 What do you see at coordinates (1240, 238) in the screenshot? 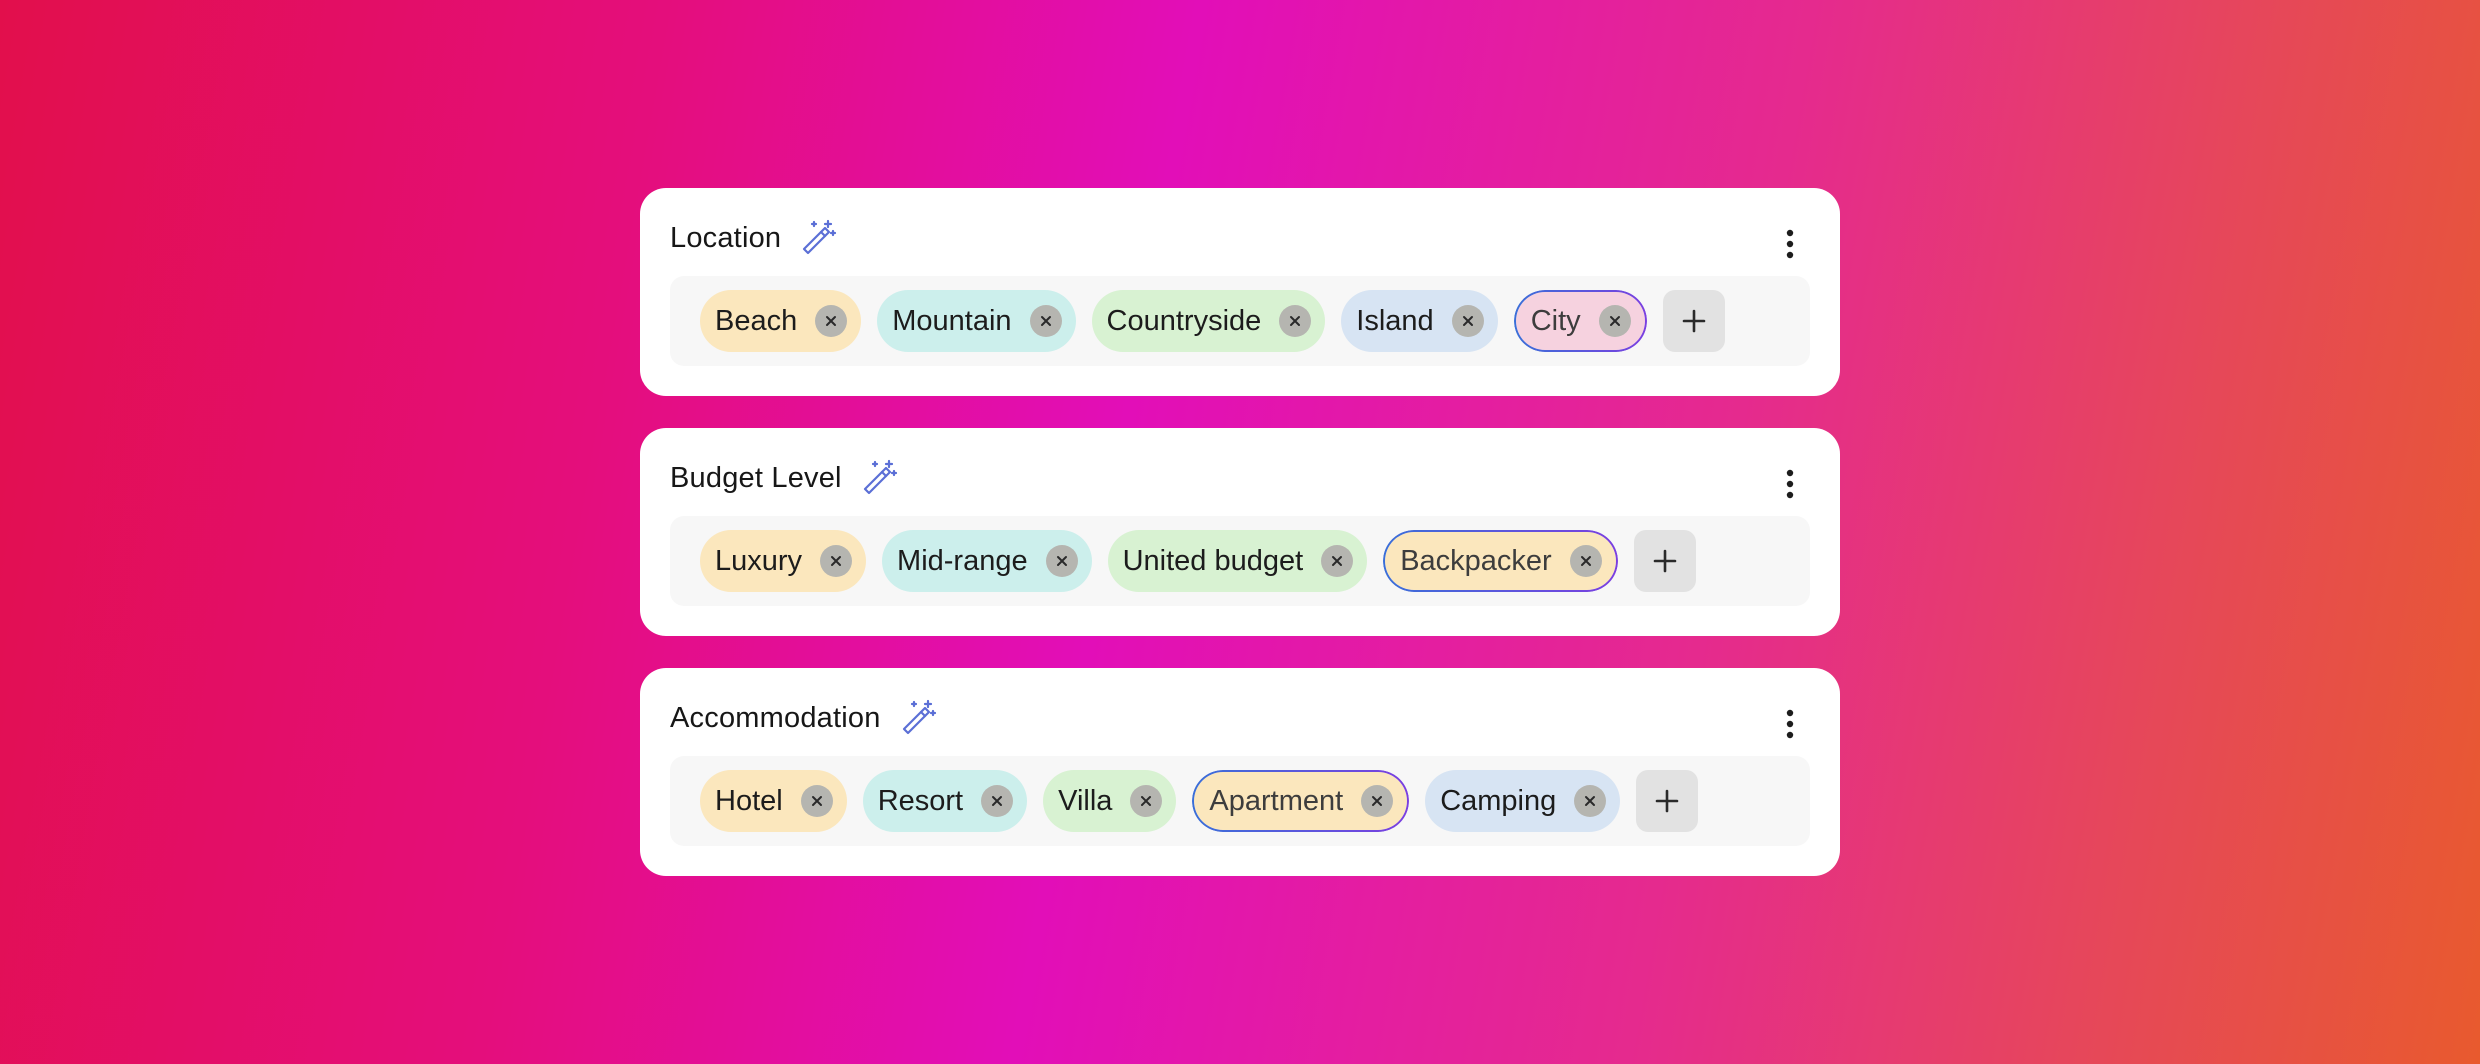
I see `card-header: Location` at bounding box center [1240, 238].